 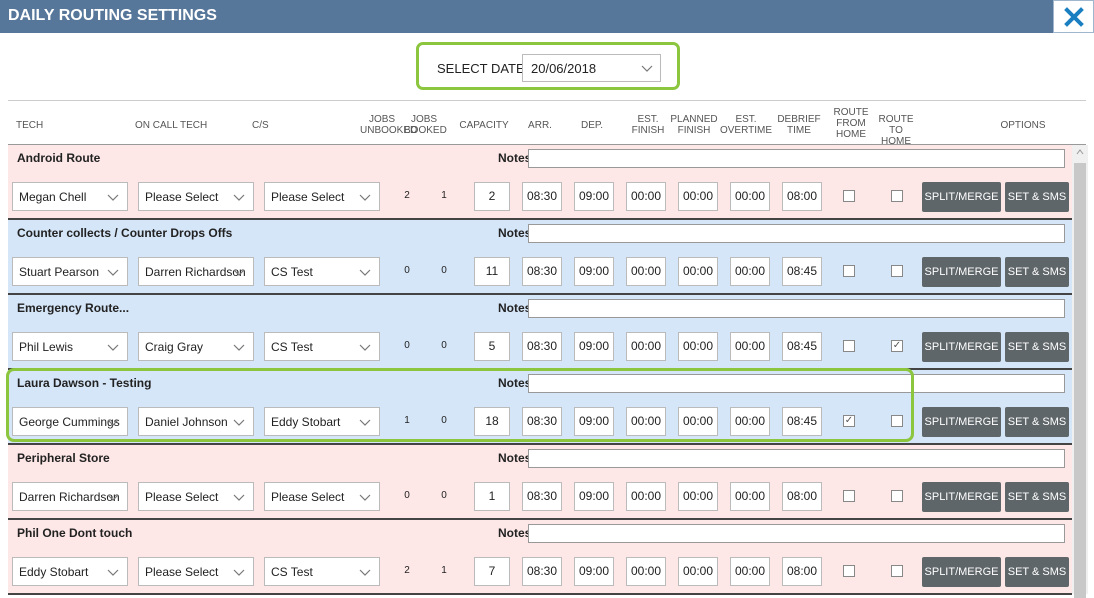 What do you see at coordinates (492, 421) in the screenshot?
I see `capacity-input: 18` at bounding box center [492, 421].